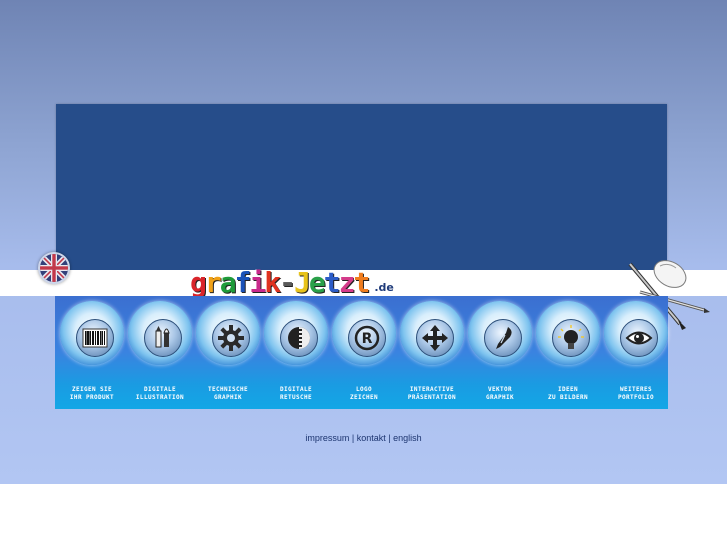 This screenshot has width=727, height=545. I want to click on kontakt-link: kontakt, so click(371, 438).